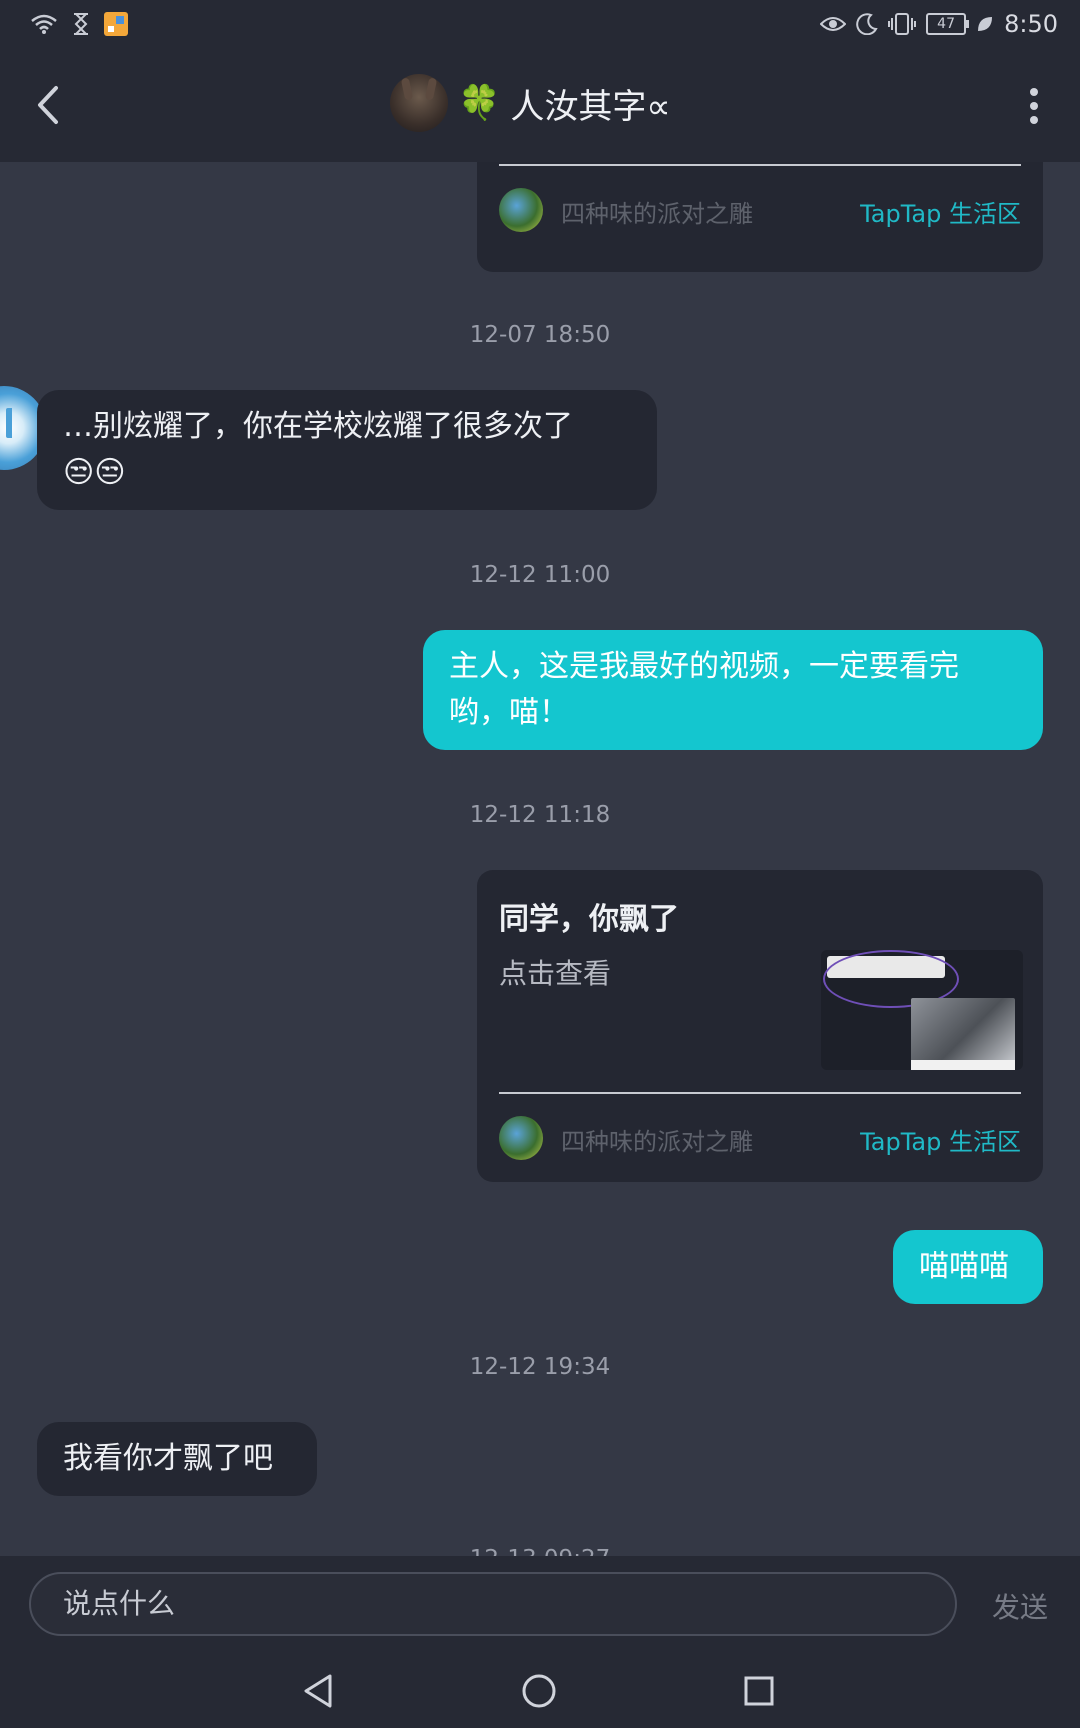 Image resolution: width=1080 pixels, height=1728 pixels. I want to click on battery-icon: 47, so click(948, 24).